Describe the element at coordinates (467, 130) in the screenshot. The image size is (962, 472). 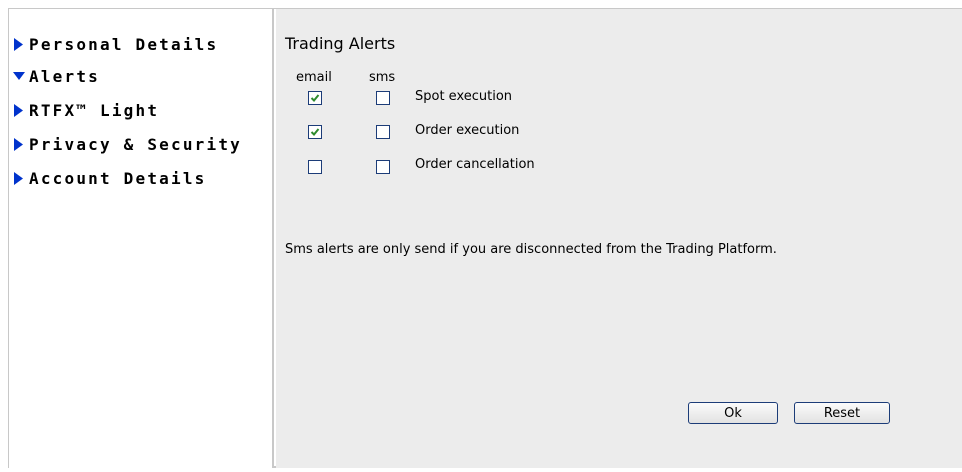
I see `row-label-order-execution: Order execution` at that location.